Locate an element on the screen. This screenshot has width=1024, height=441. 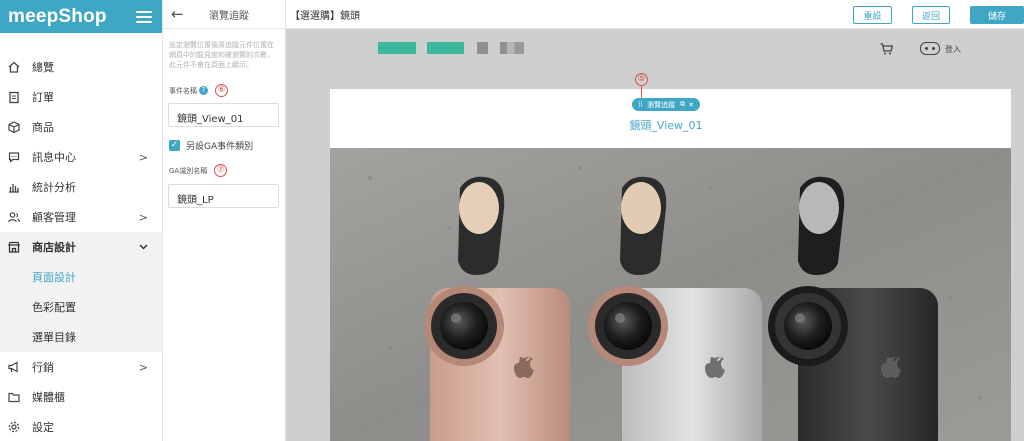
event-name-label-text: 事件名稱 is located at coordinates (183, 90).